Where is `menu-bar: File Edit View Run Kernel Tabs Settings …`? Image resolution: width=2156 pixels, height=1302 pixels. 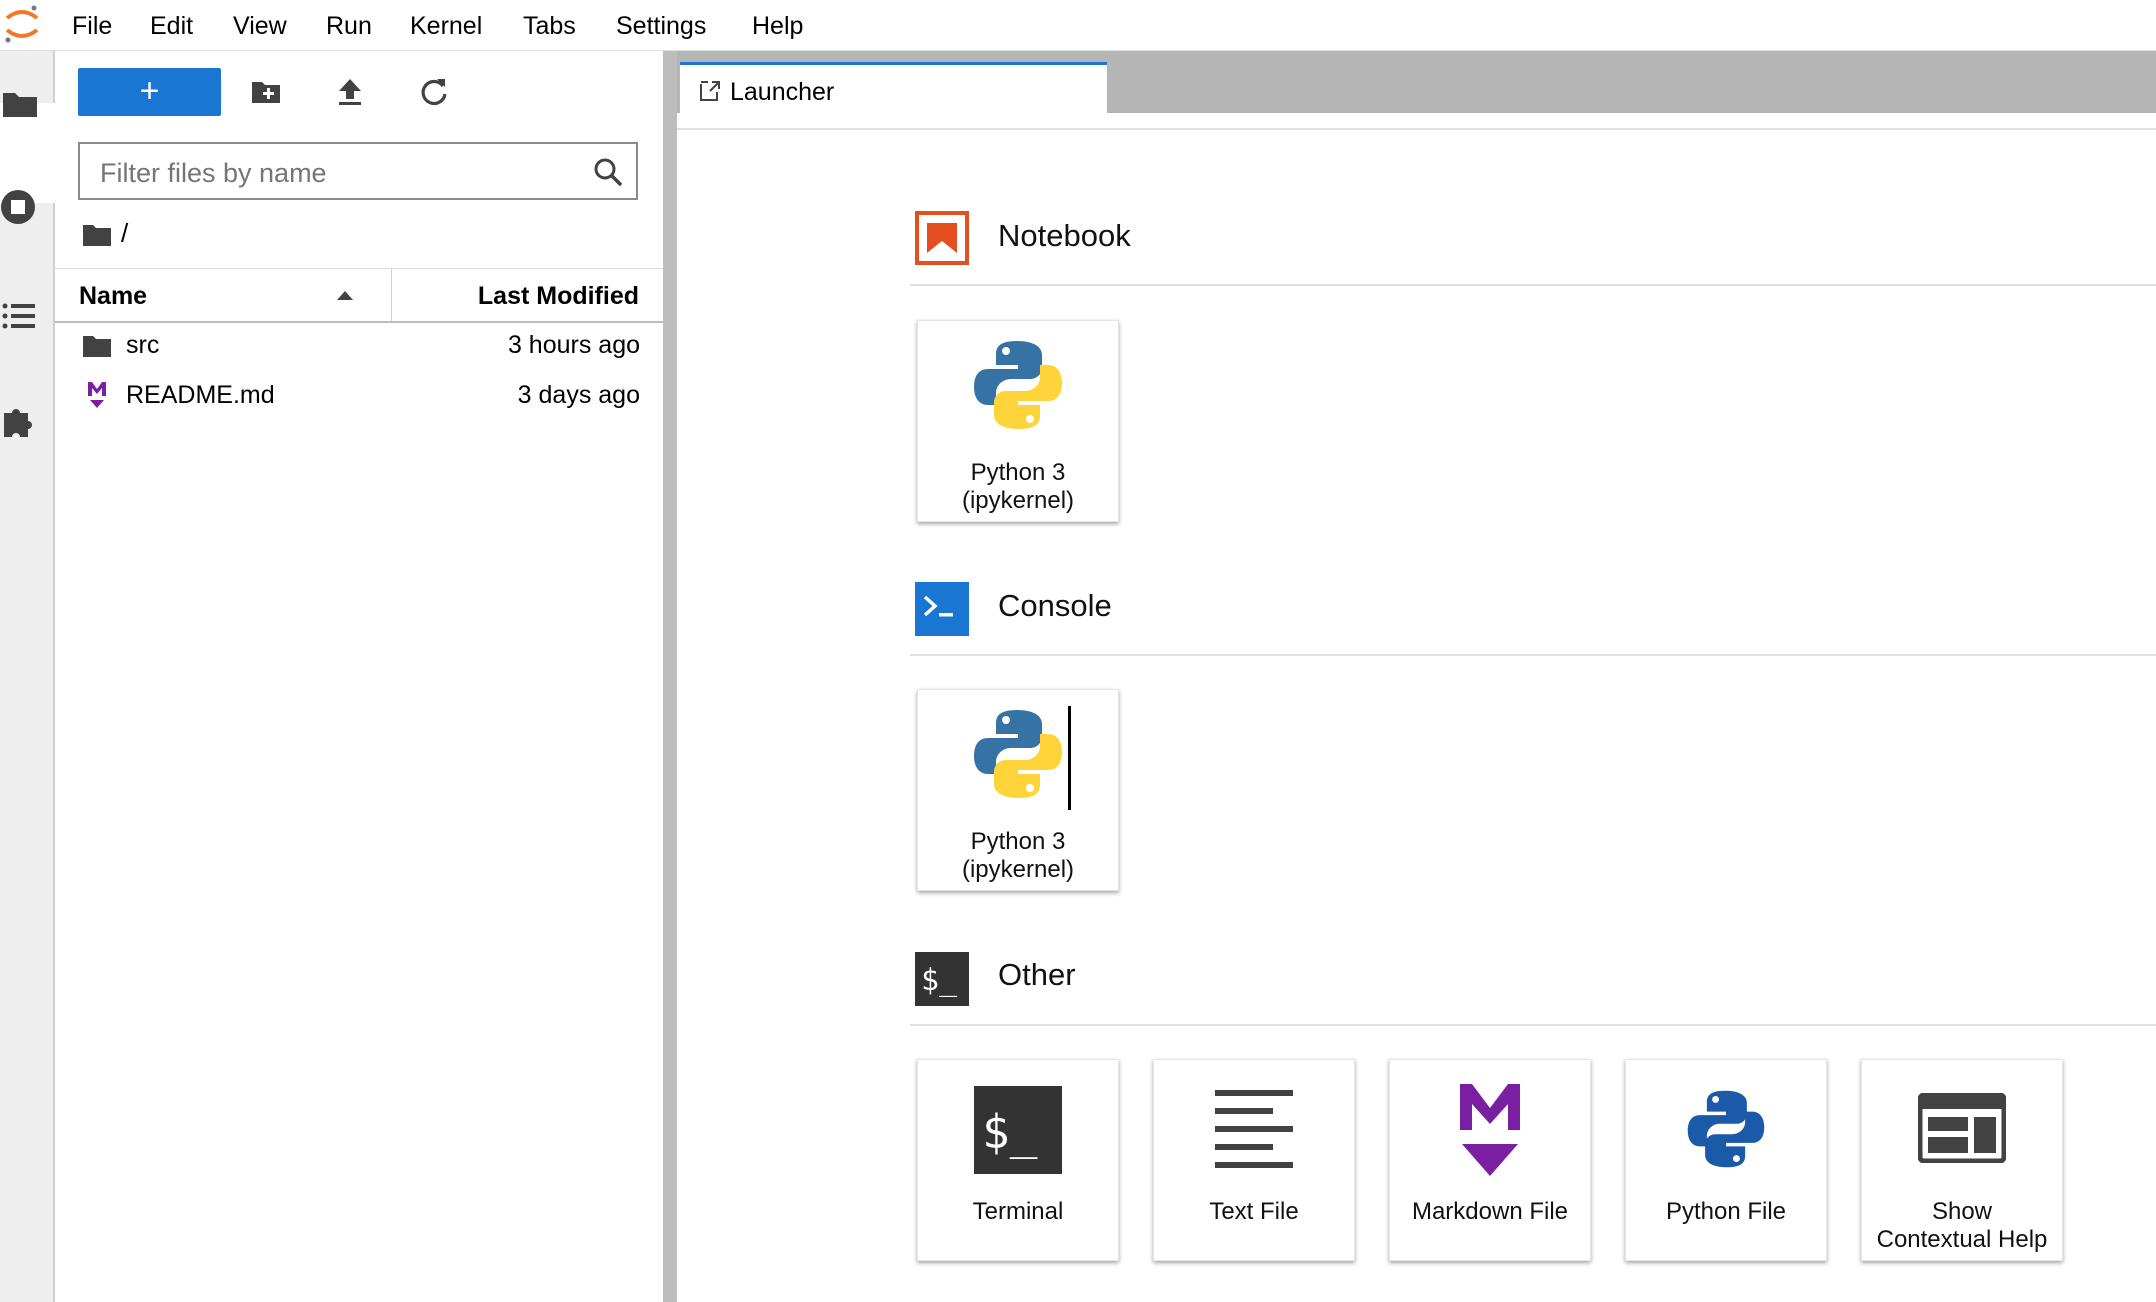
menu-bar: File Edit View Run Kernel Tabs Settings … is located at coordinates (1078, 25).